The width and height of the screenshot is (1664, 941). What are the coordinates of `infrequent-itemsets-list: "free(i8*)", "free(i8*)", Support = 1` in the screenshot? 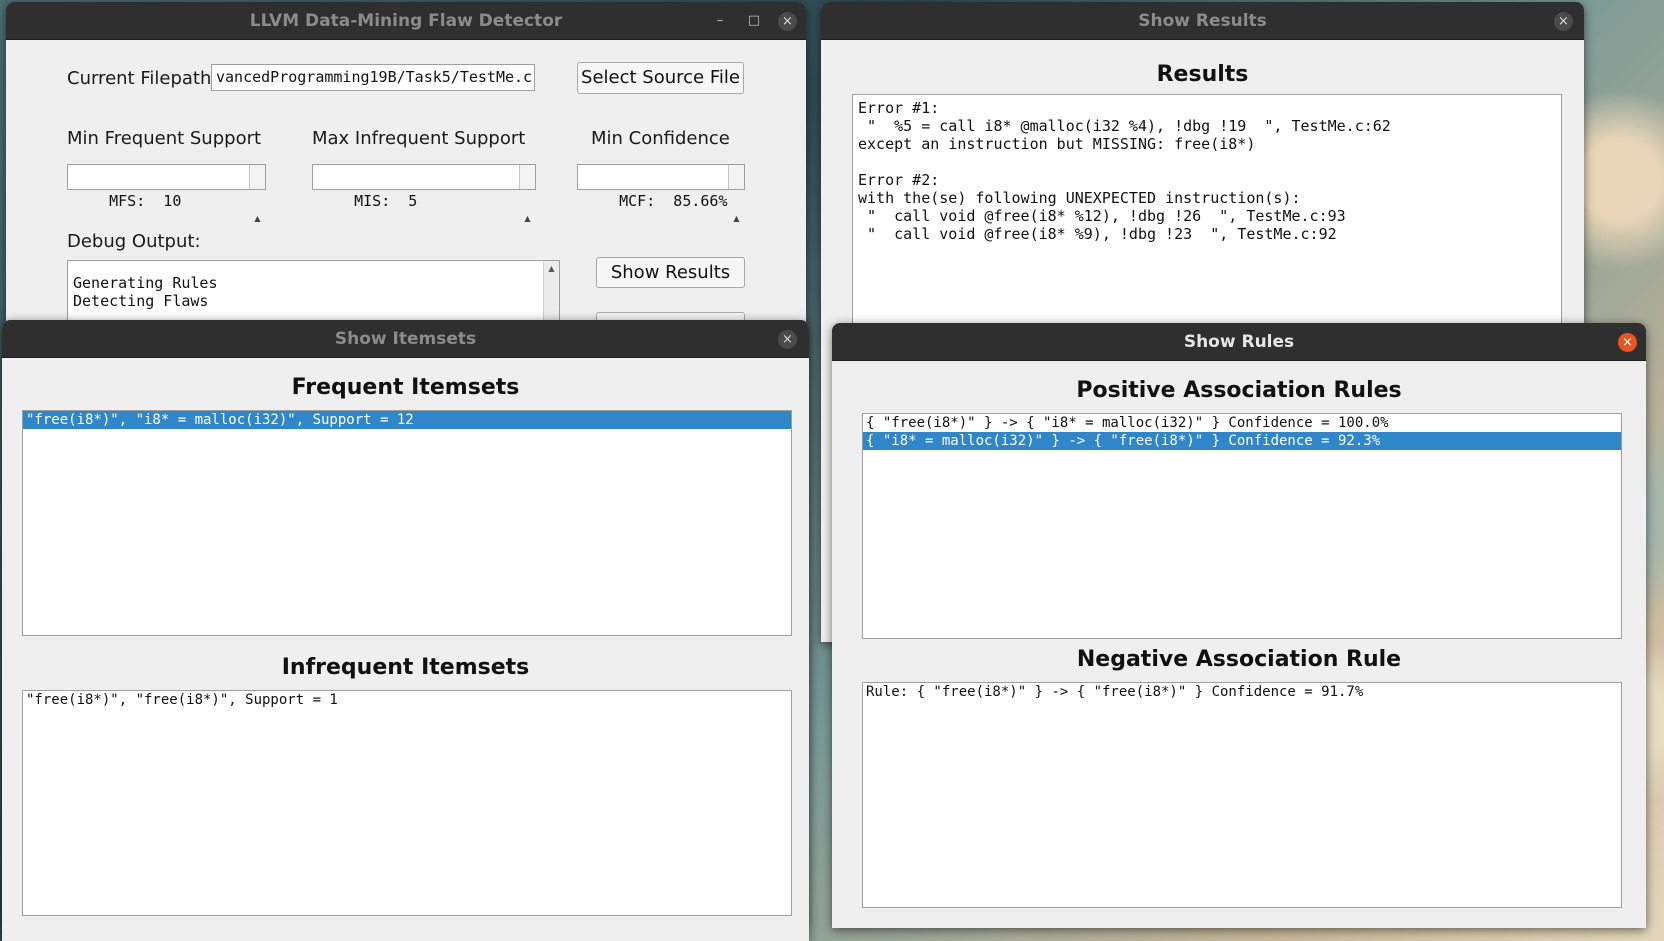 It's located at (407, 803).